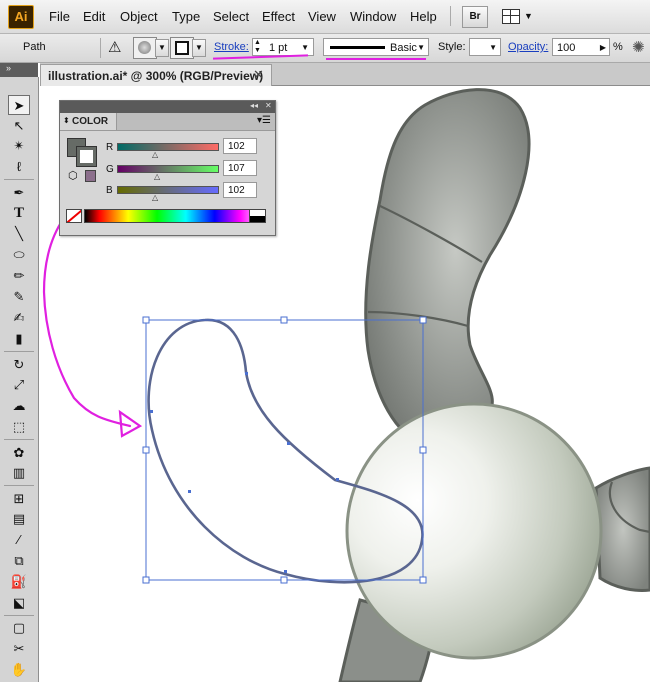 The image size is (650, 682). I want to click on blend-tool-icon: ⧉, so click(19, 561).